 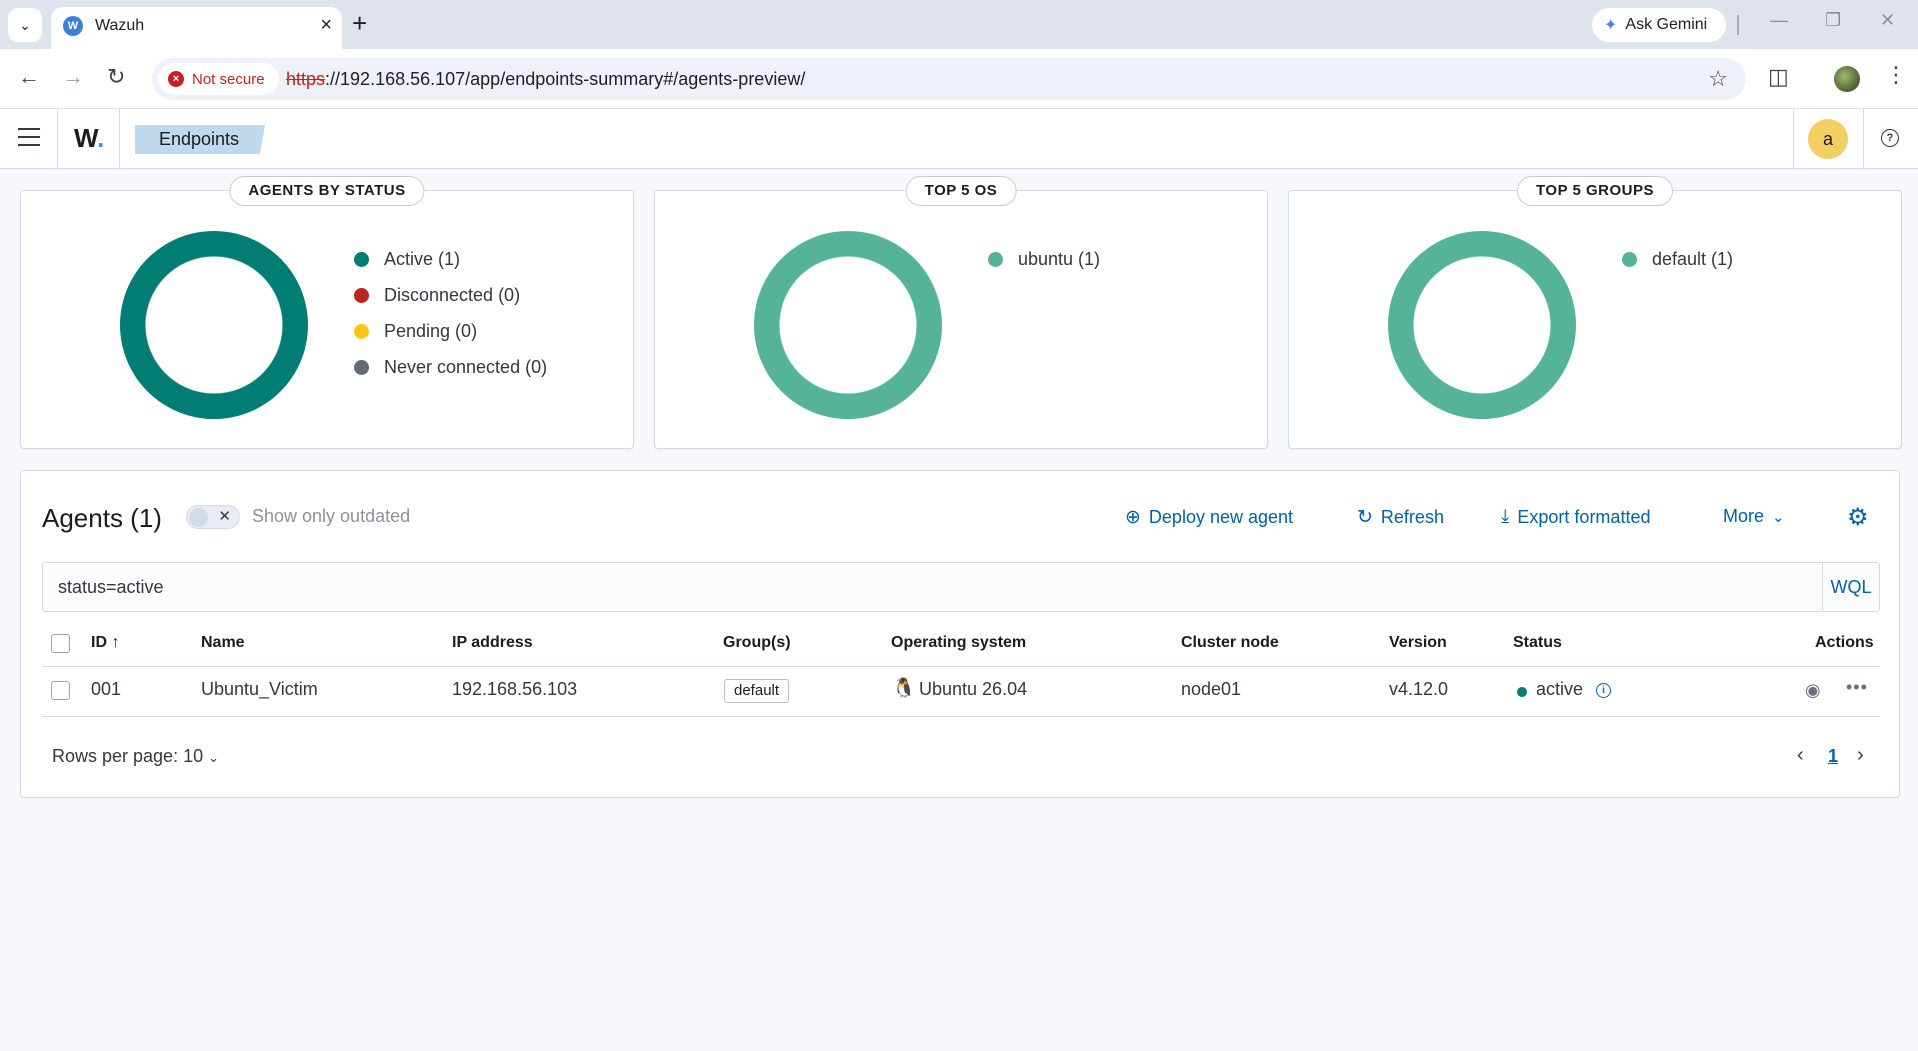 What do you see at coordinates (1666, 24) in the screenshot?
I see `ask-gemini-label: Ask Gemini` at bounding box center [1666, 24].